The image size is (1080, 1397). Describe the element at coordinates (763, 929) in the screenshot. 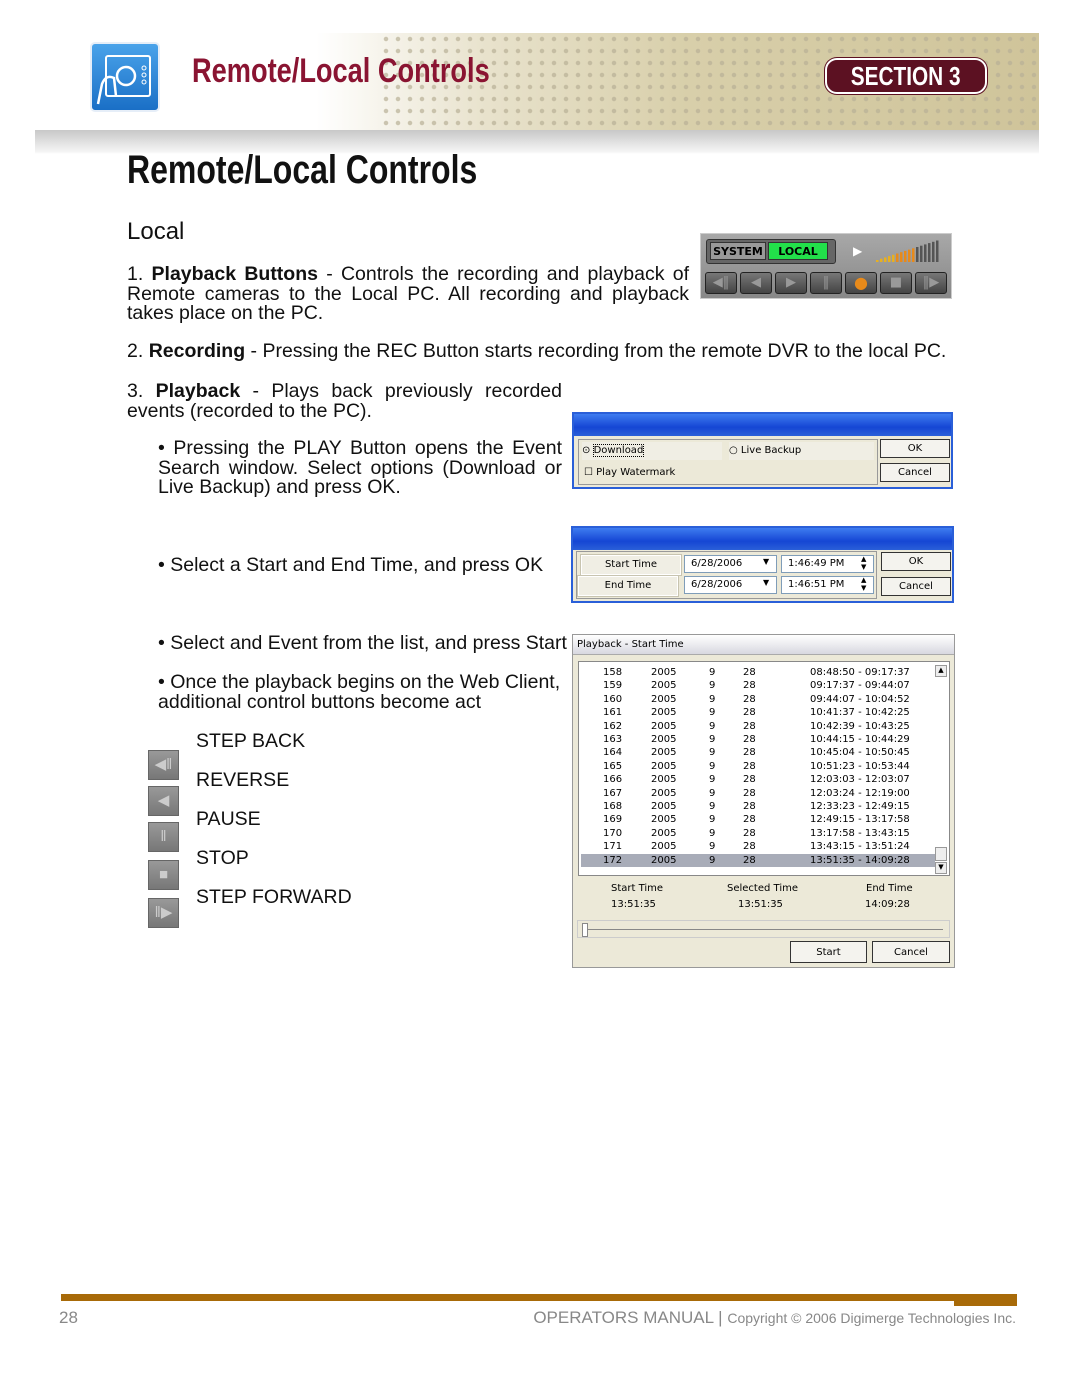

I see `time-slider` at that location.